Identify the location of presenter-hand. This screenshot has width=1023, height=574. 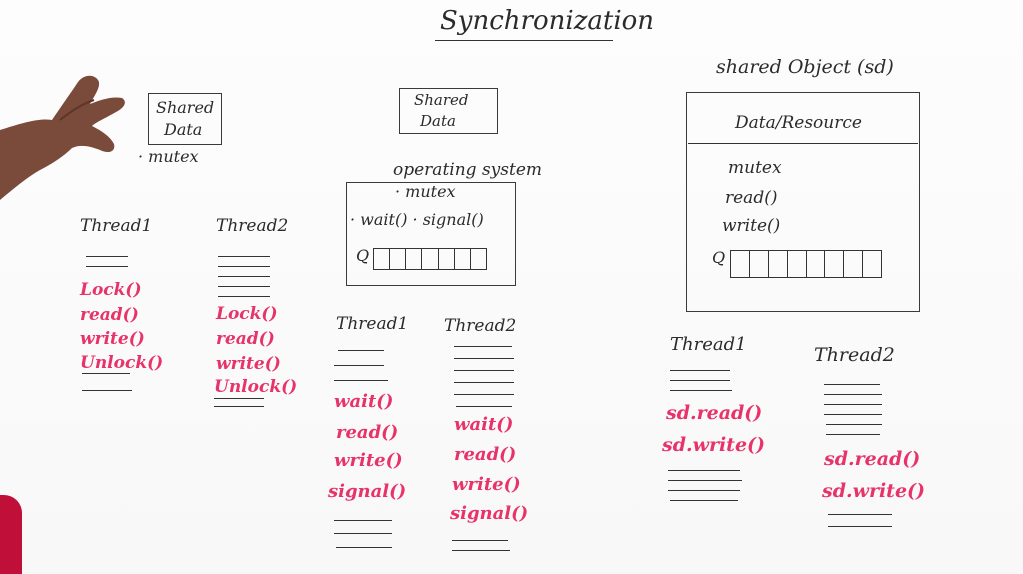
(62, 137).